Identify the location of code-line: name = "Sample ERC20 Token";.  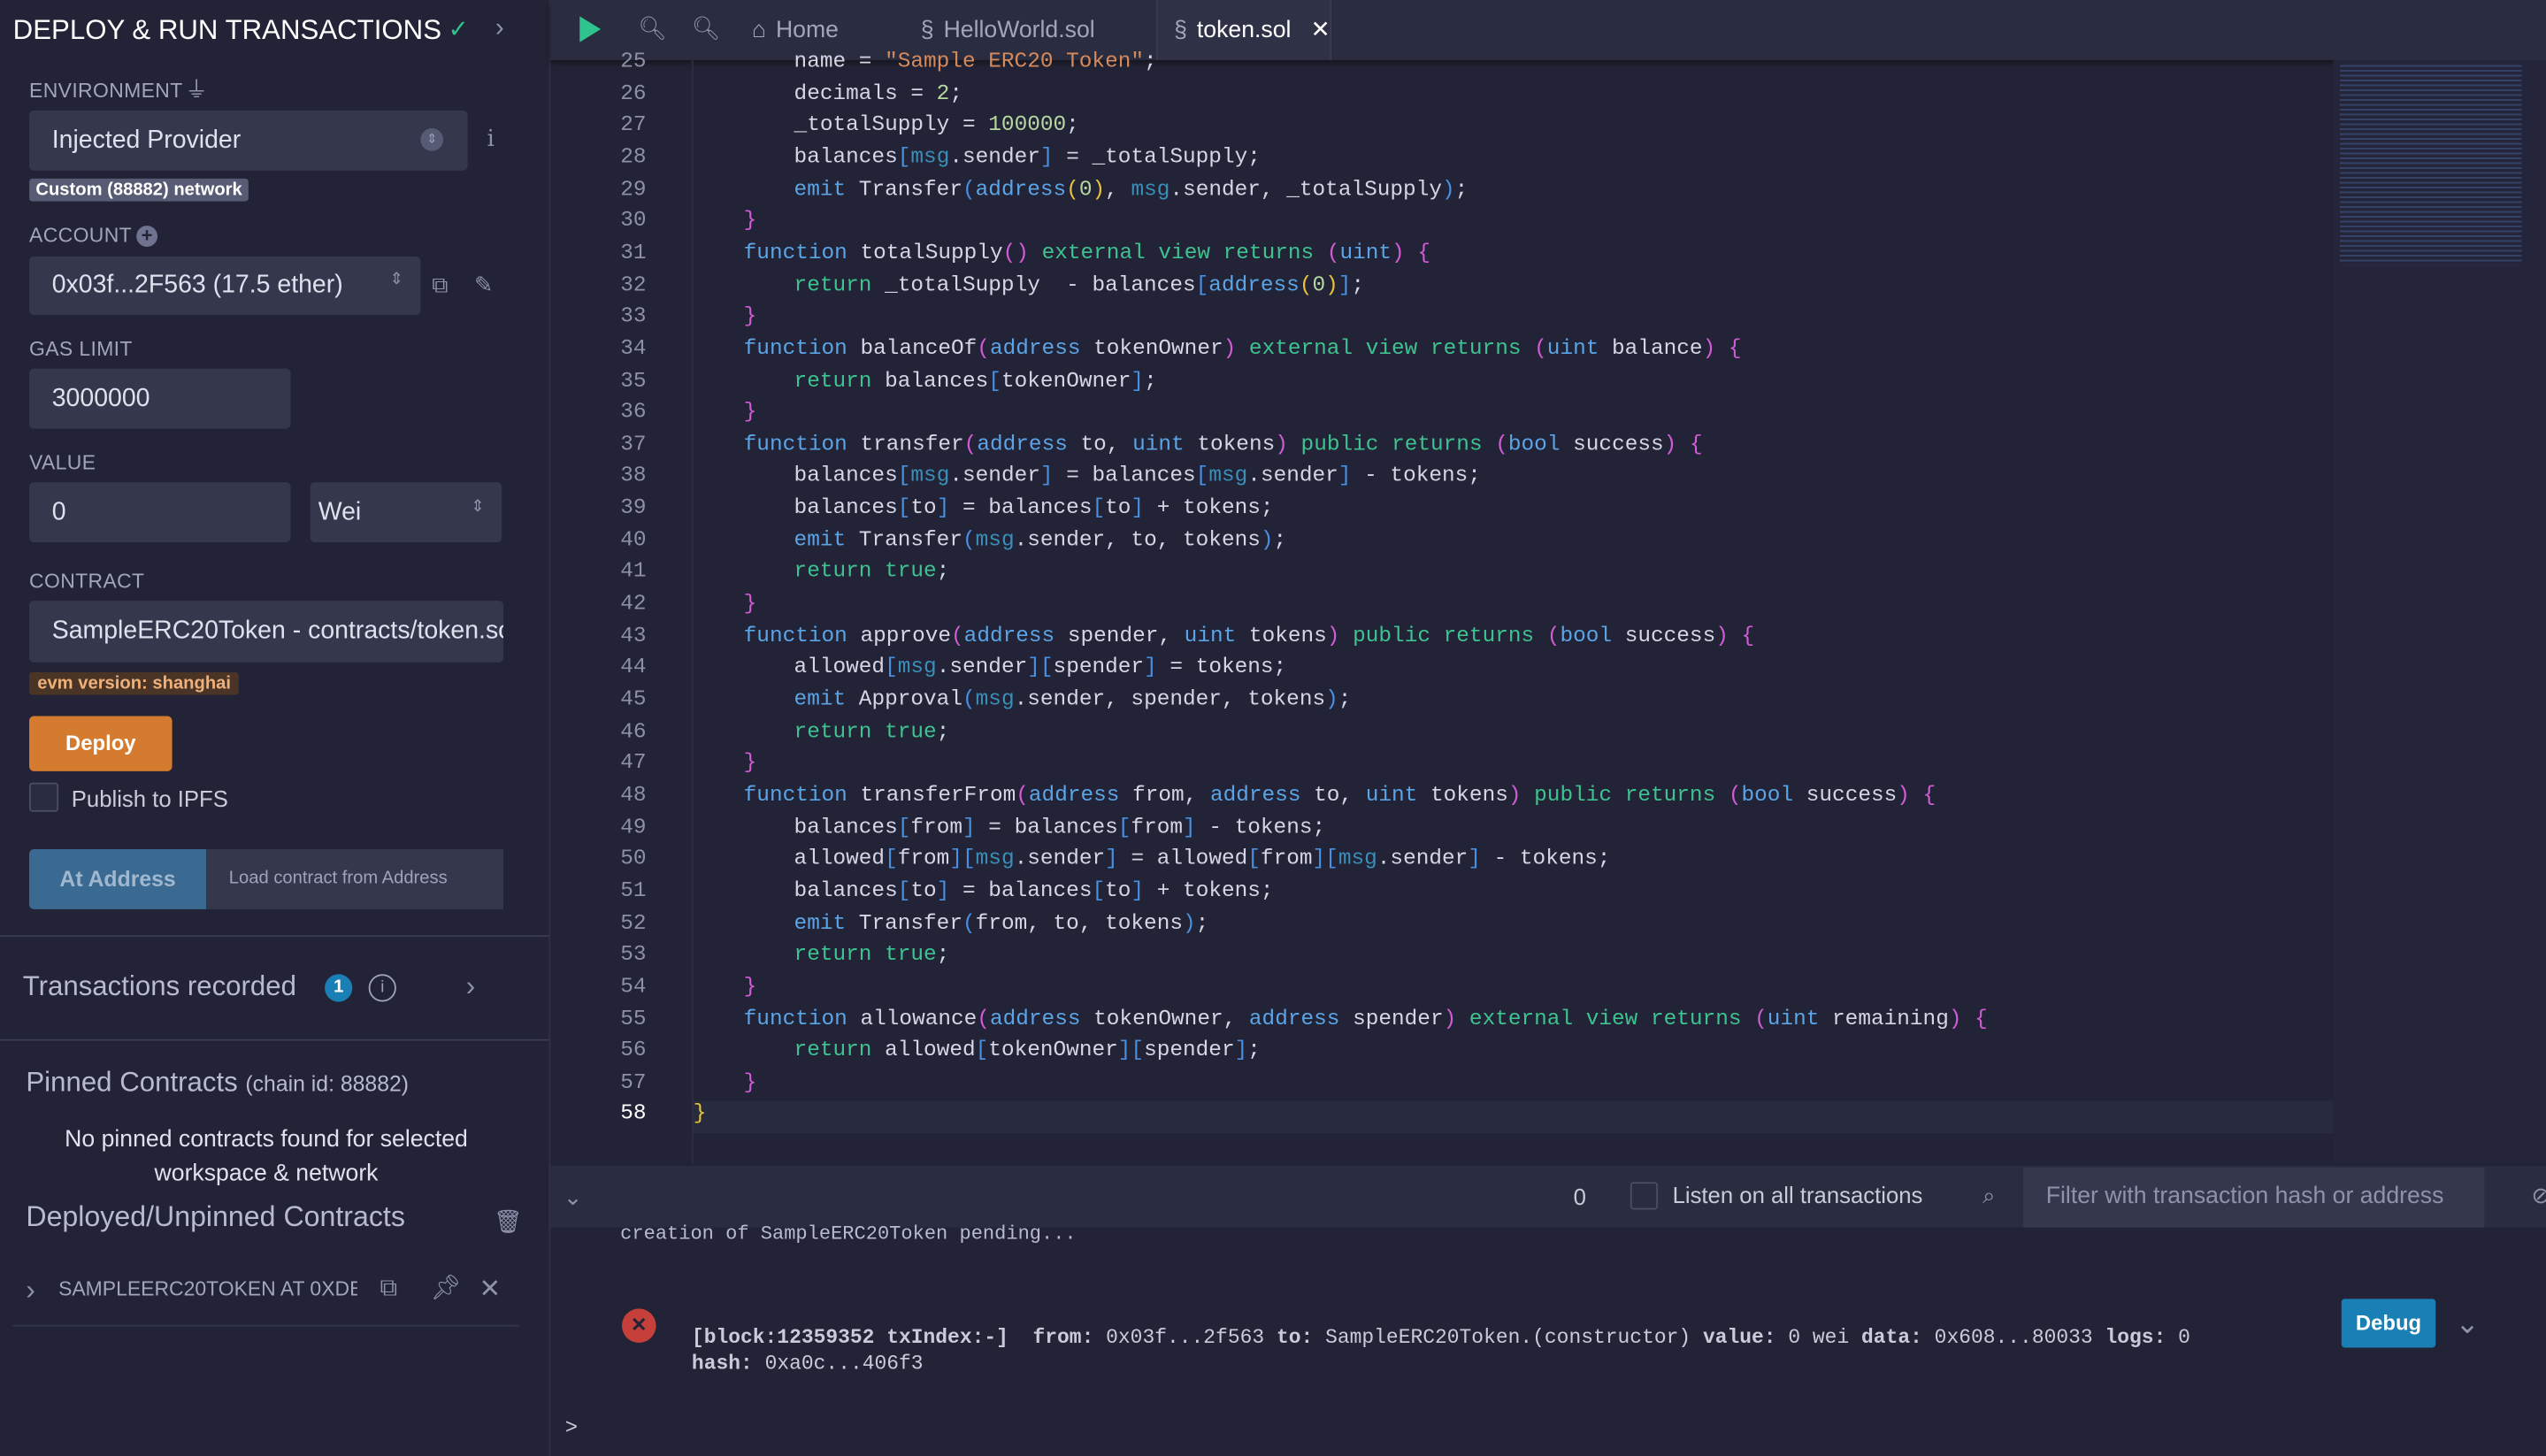
(975, 61).